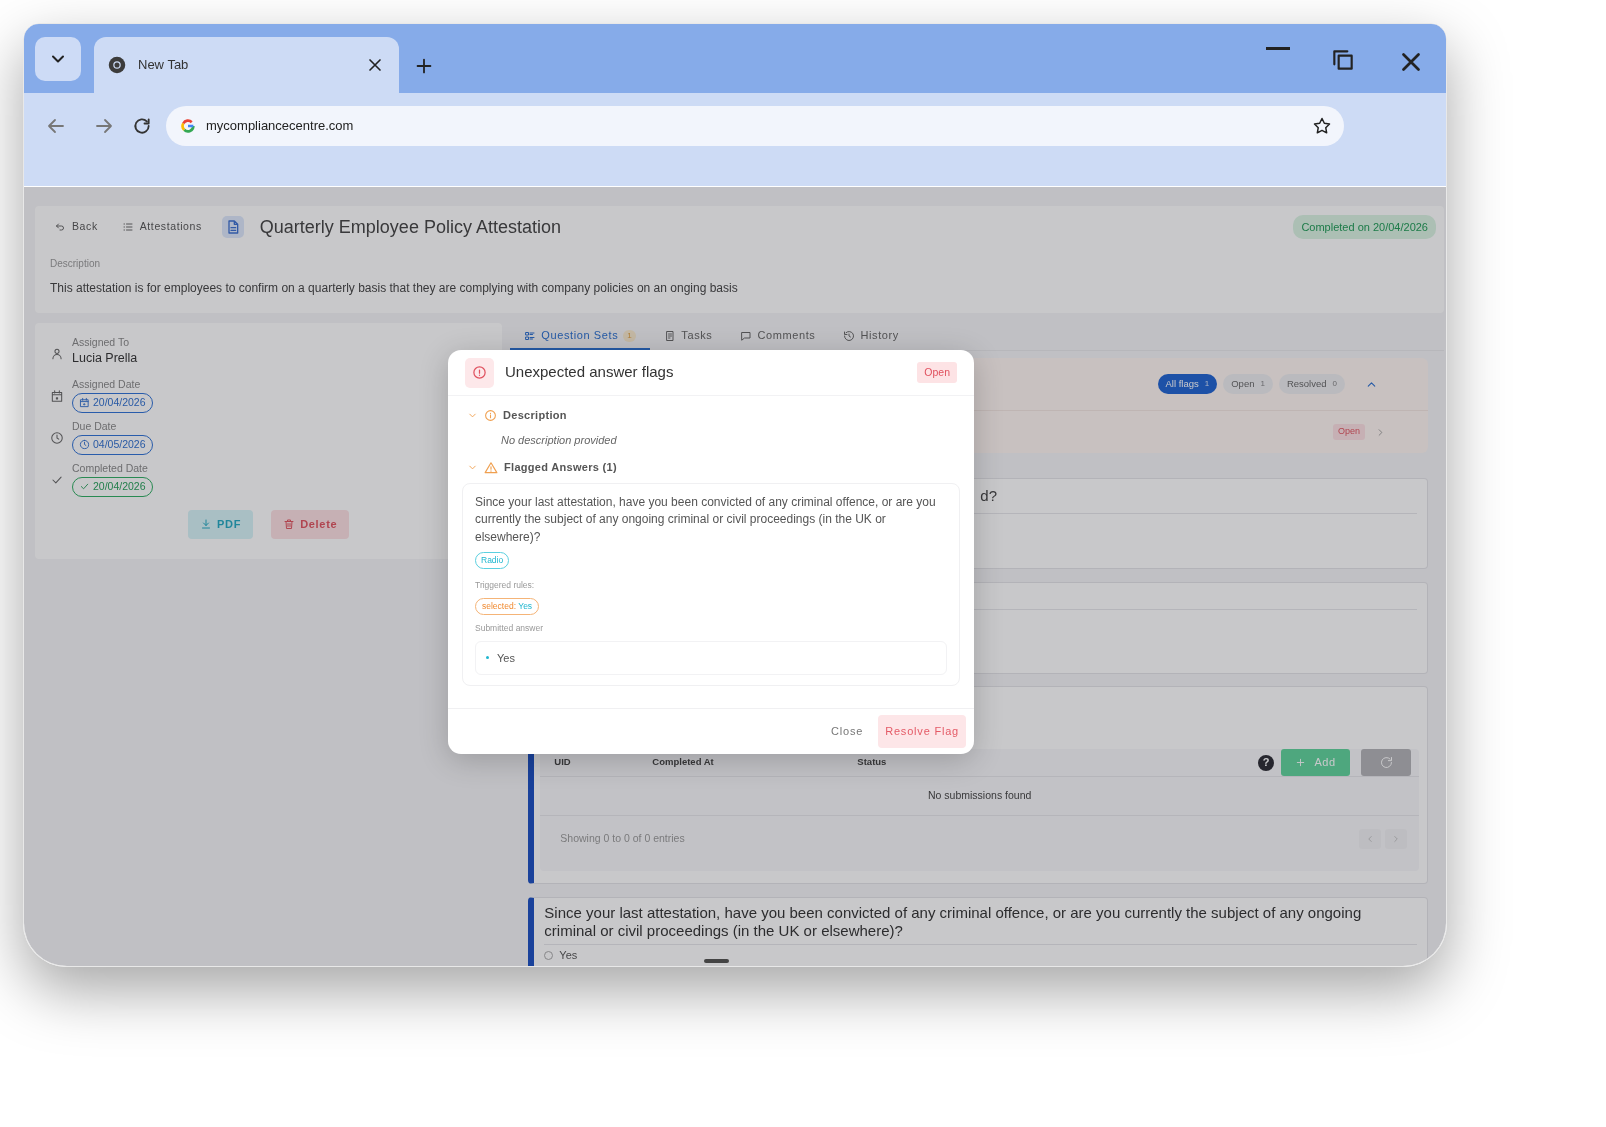 Image resolution: width=1606 pixels, height=1127 pixels. Describe the element at coordinates (161, 227) in the screenshot. I see `attestations-link: Attestations` at that location.